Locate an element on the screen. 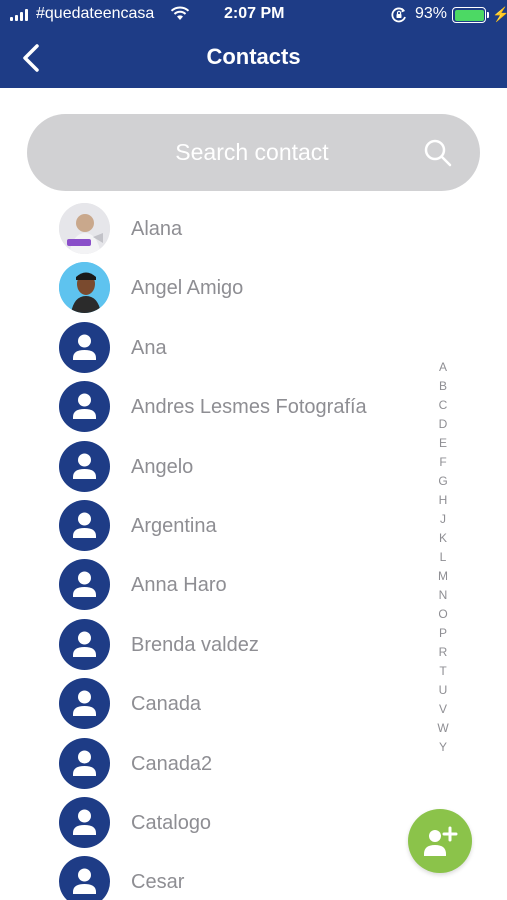  contact-row: Angelo is located at coordinates (215, 465).